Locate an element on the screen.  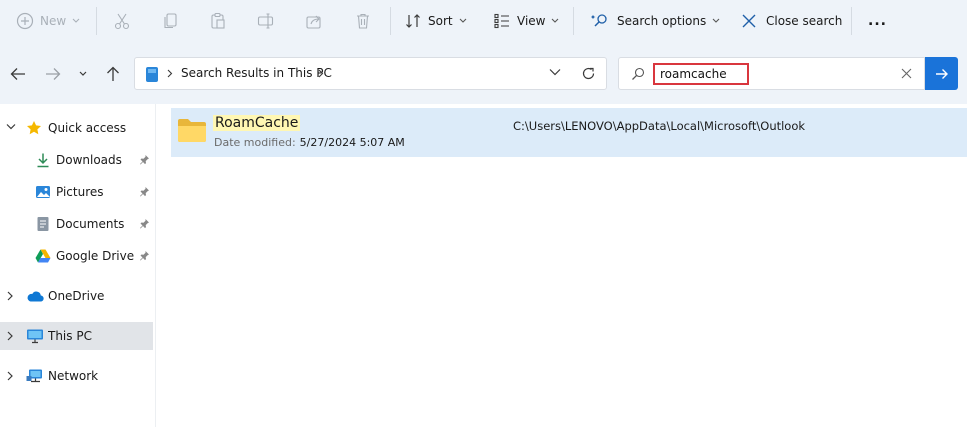
sidebar-item-network: Network is located at coordinates (76, 376).